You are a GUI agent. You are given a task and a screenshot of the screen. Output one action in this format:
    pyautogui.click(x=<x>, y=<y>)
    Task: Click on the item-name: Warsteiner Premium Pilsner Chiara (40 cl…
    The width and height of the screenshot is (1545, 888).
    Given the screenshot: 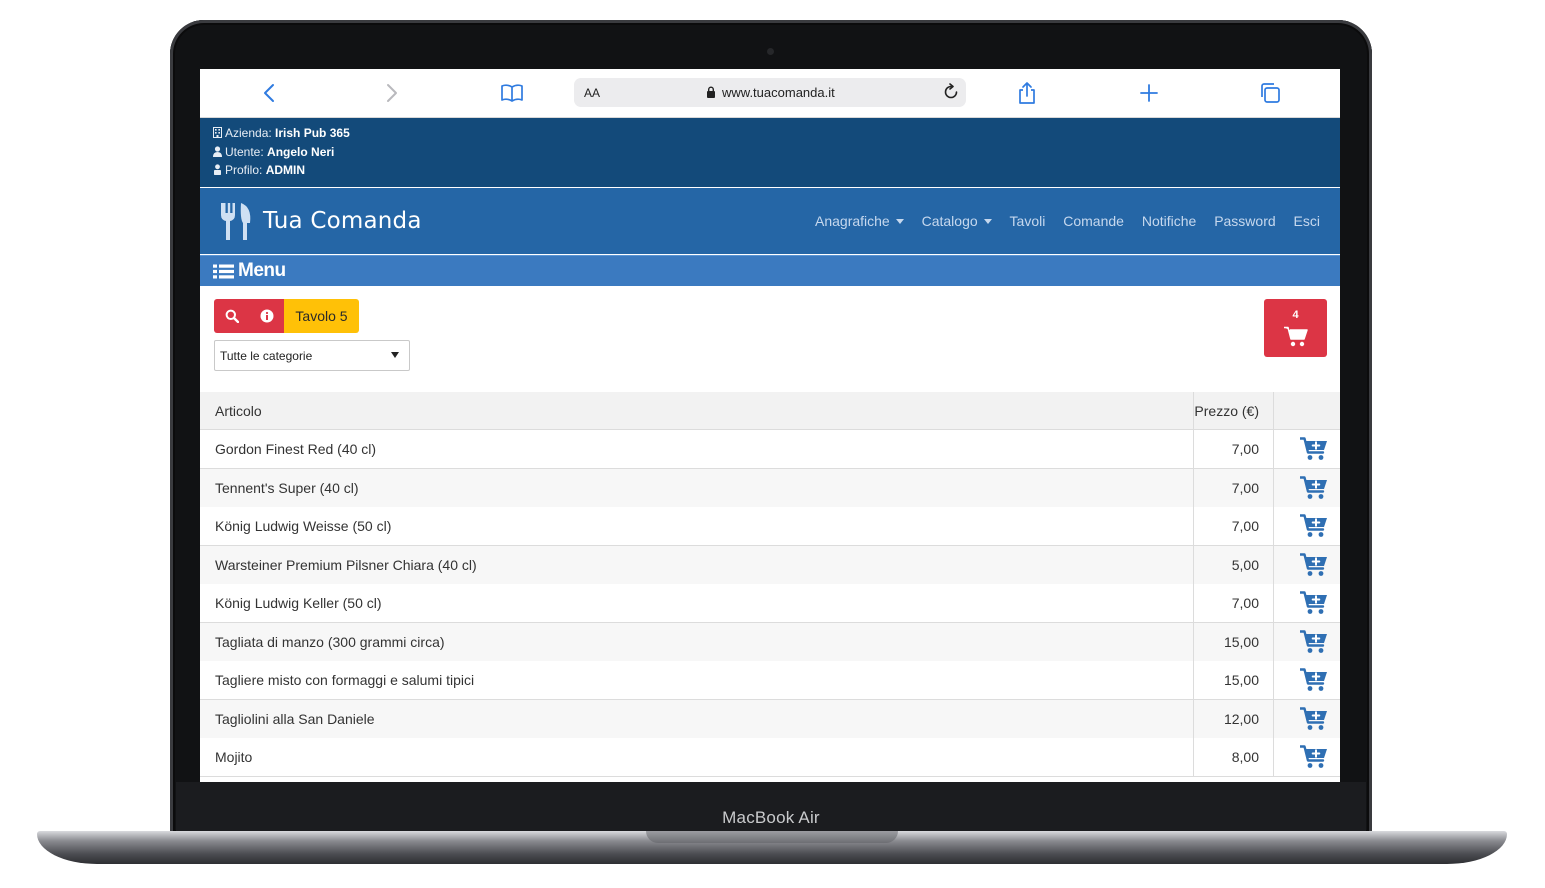 What is the action you would take?
    pyautogui.click(x=346, y=565)
    